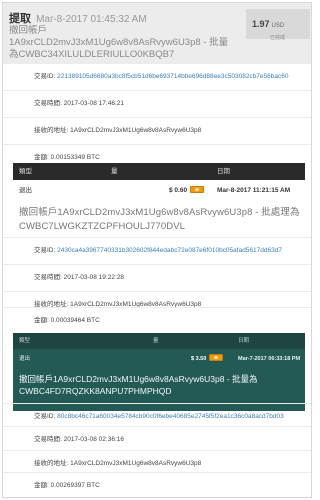 The image size is (320, 500). I want to click on tx-amount-row: 金額: 0.00039464 BTC, so click(157, 320).